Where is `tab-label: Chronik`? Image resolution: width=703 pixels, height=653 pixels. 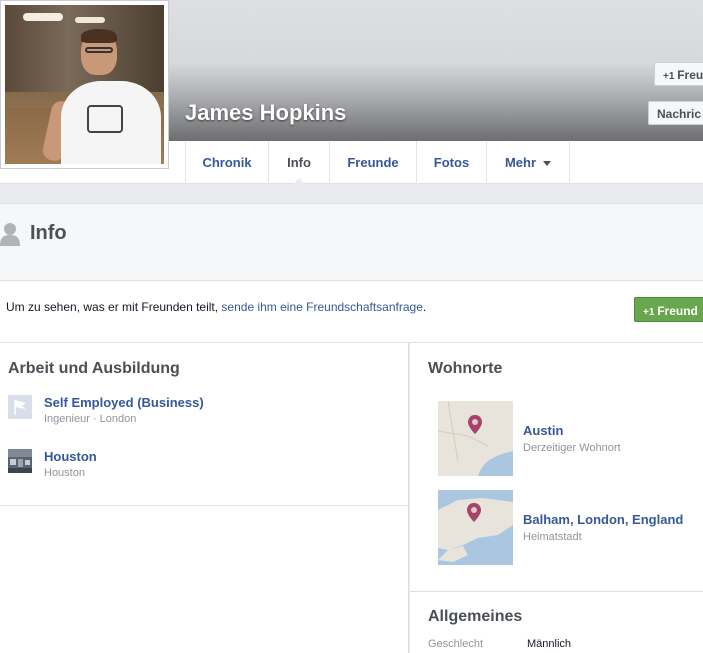
tab-label: Chronik is located at coordinates (227, 162).